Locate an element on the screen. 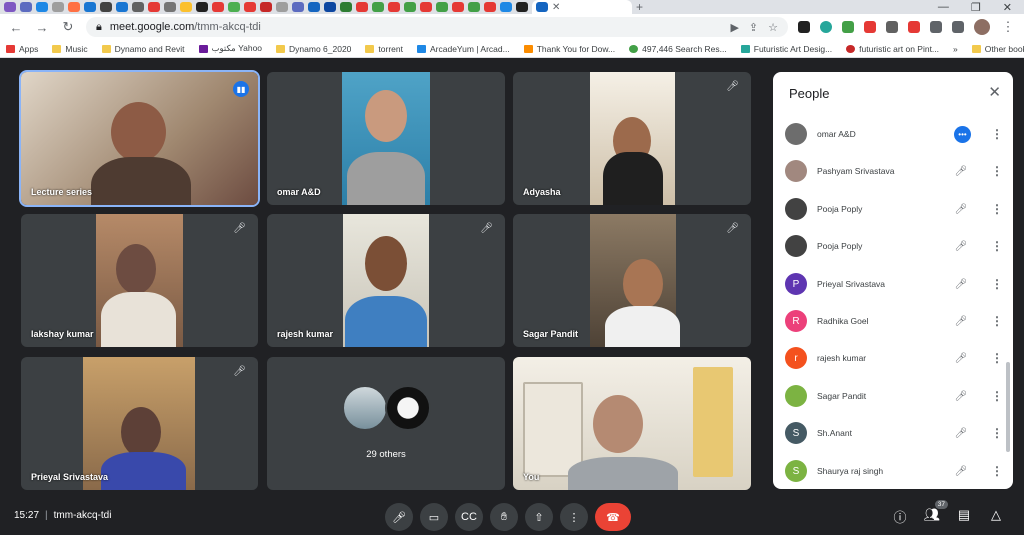 The height and width of the screenshot is (535, 1024). active-tab: ✕ is located at coordinates (582, 7).